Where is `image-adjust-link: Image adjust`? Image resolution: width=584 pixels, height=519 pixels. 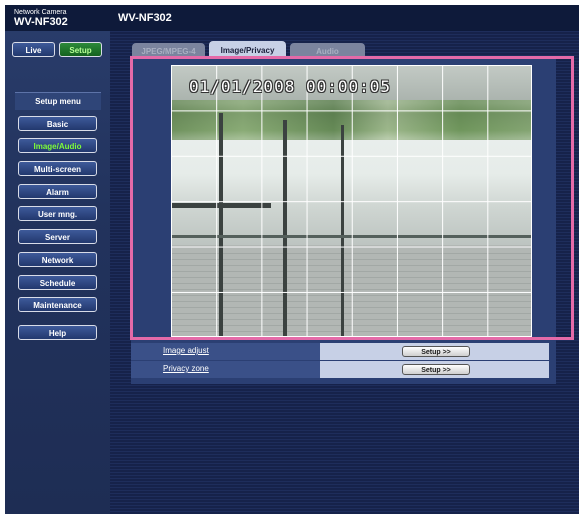 image-adjust-link: Image adjust is located at coordinates (186, 350).